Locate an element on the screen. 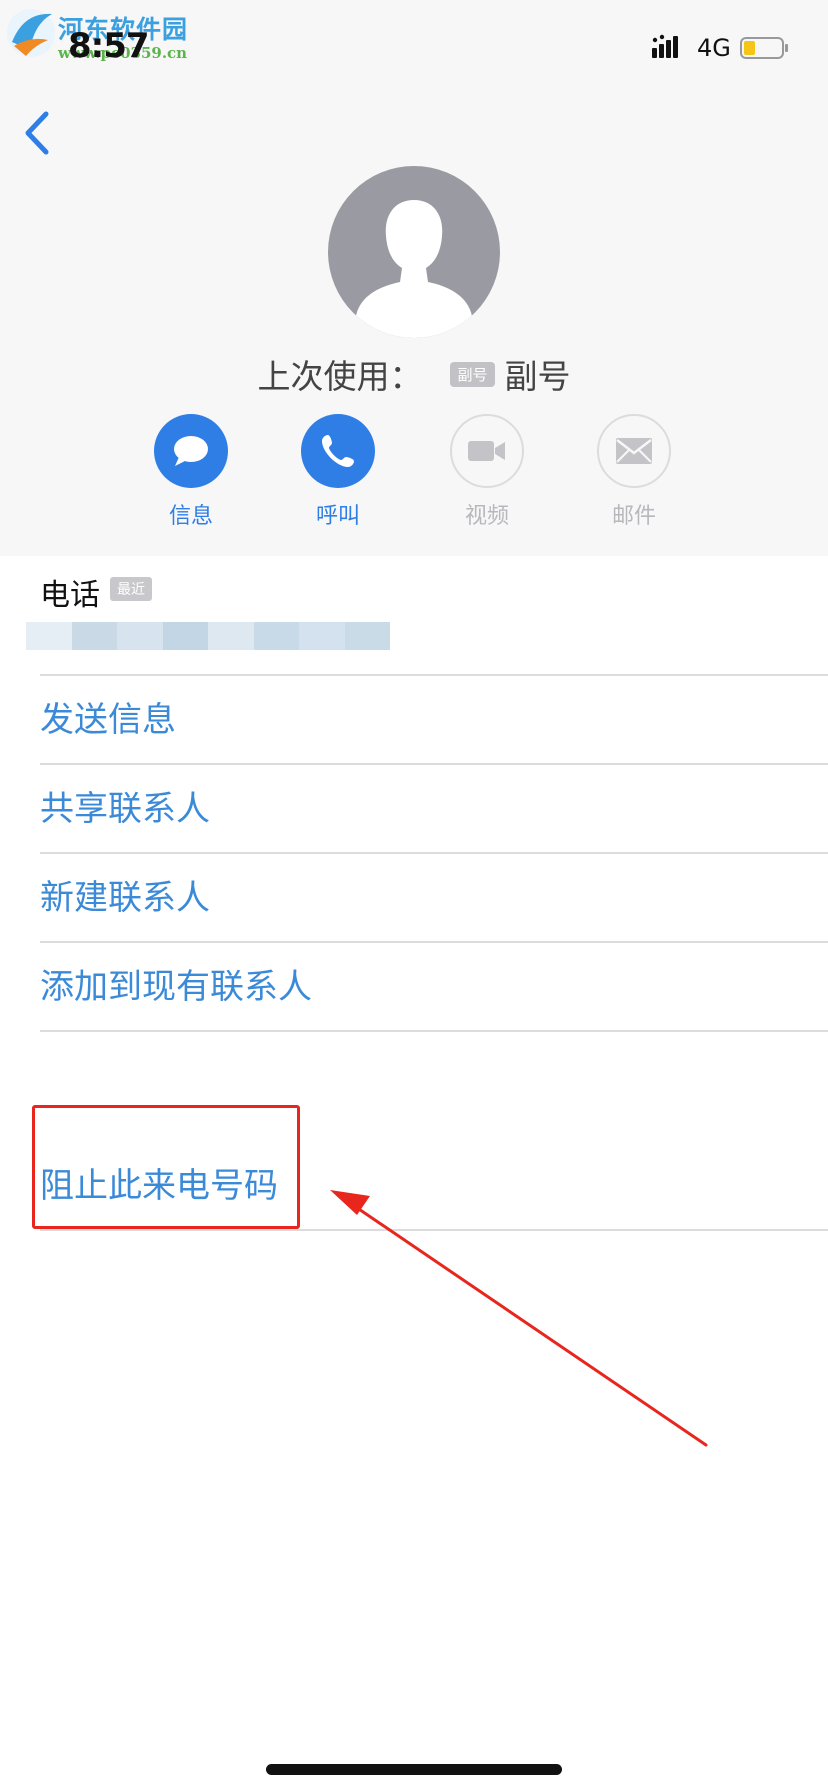 The height and width of the screenshot is (1792, 828). video-action-circle is located at coordinates (487, 451).